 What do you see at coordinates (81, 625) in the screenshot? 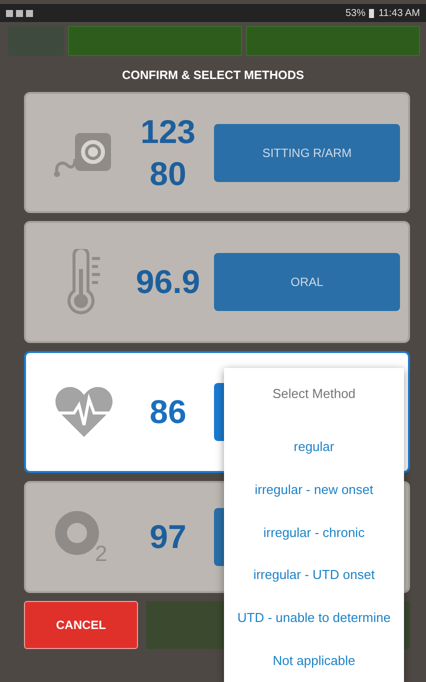
I see `cancel-button: CANCEL` at bounding box center [81, 625].